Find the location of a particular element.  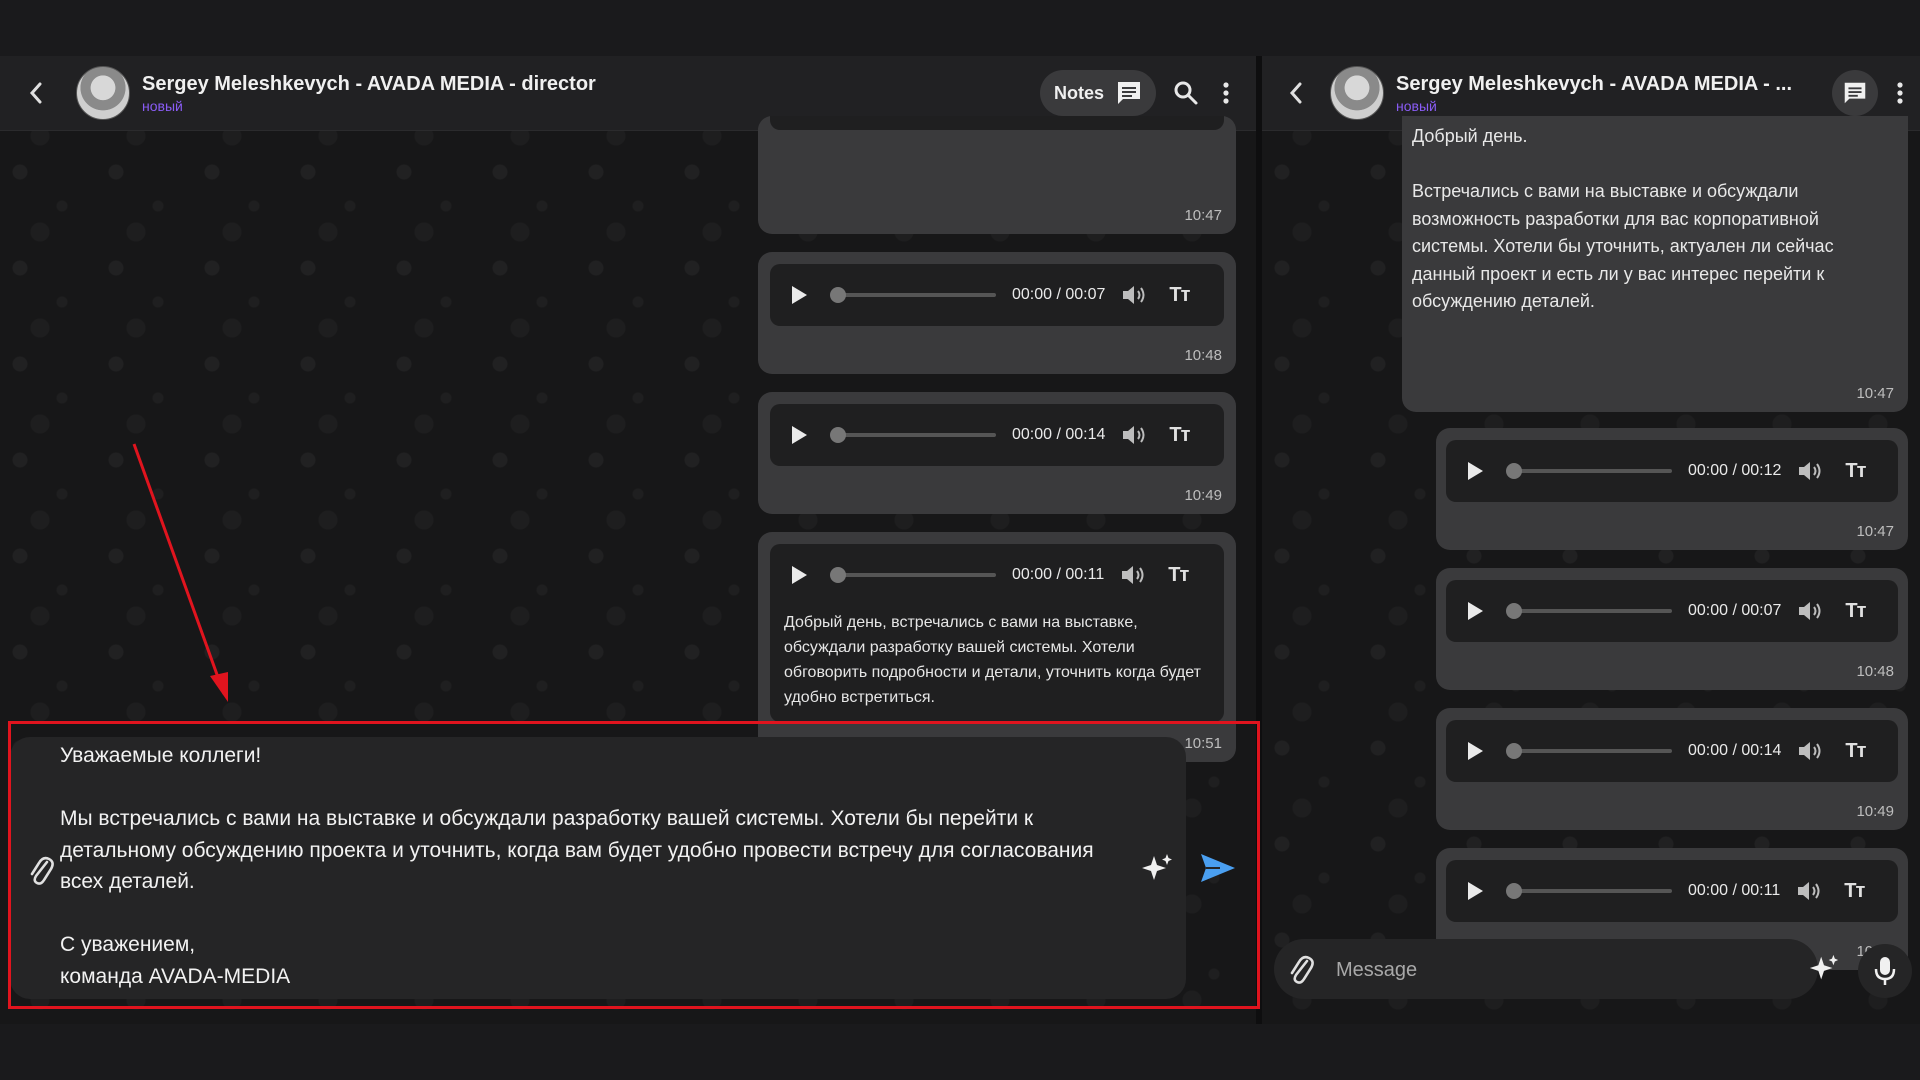

status-badge: новый is located at coordinates (162, 105).